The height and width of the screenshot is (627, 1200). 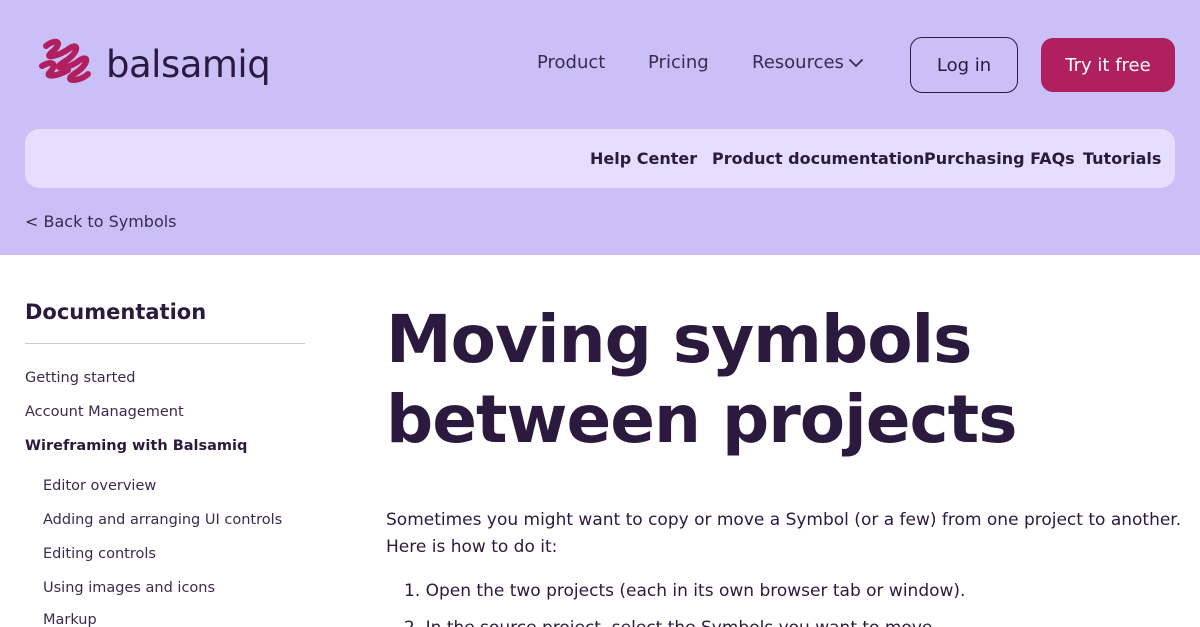 What do you see at coordinates (678, 62) in the screenshot?
I see `nav-pricing: Pricing` at bounding box center [678, 62].